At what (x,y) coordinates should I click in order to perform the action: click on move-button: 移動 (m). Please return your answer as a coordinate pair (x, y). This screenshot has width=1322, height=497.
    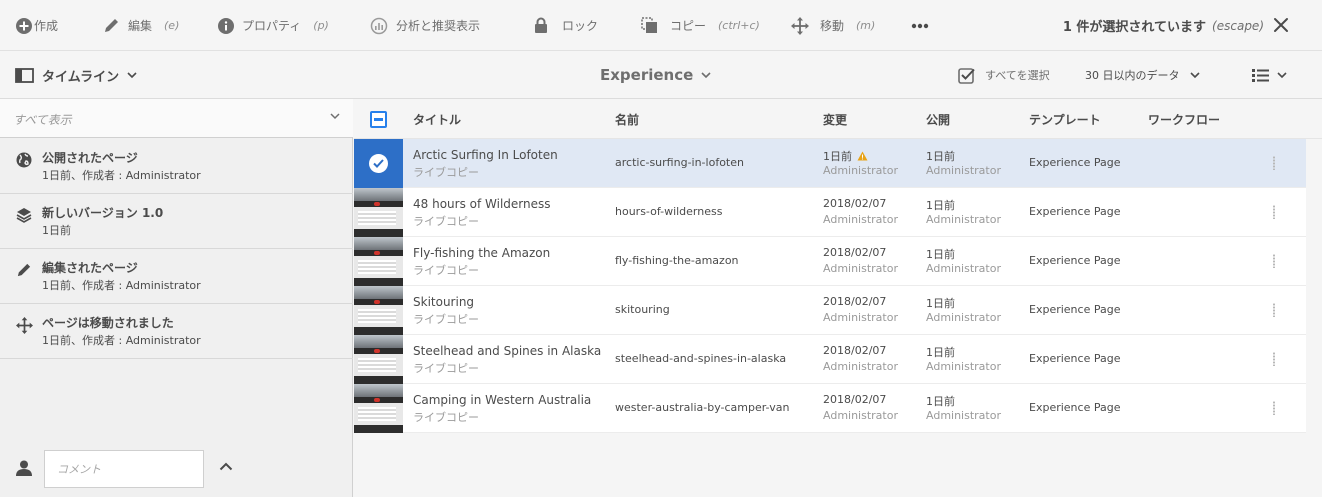
    Looking at the image, I should click on (833, 25).